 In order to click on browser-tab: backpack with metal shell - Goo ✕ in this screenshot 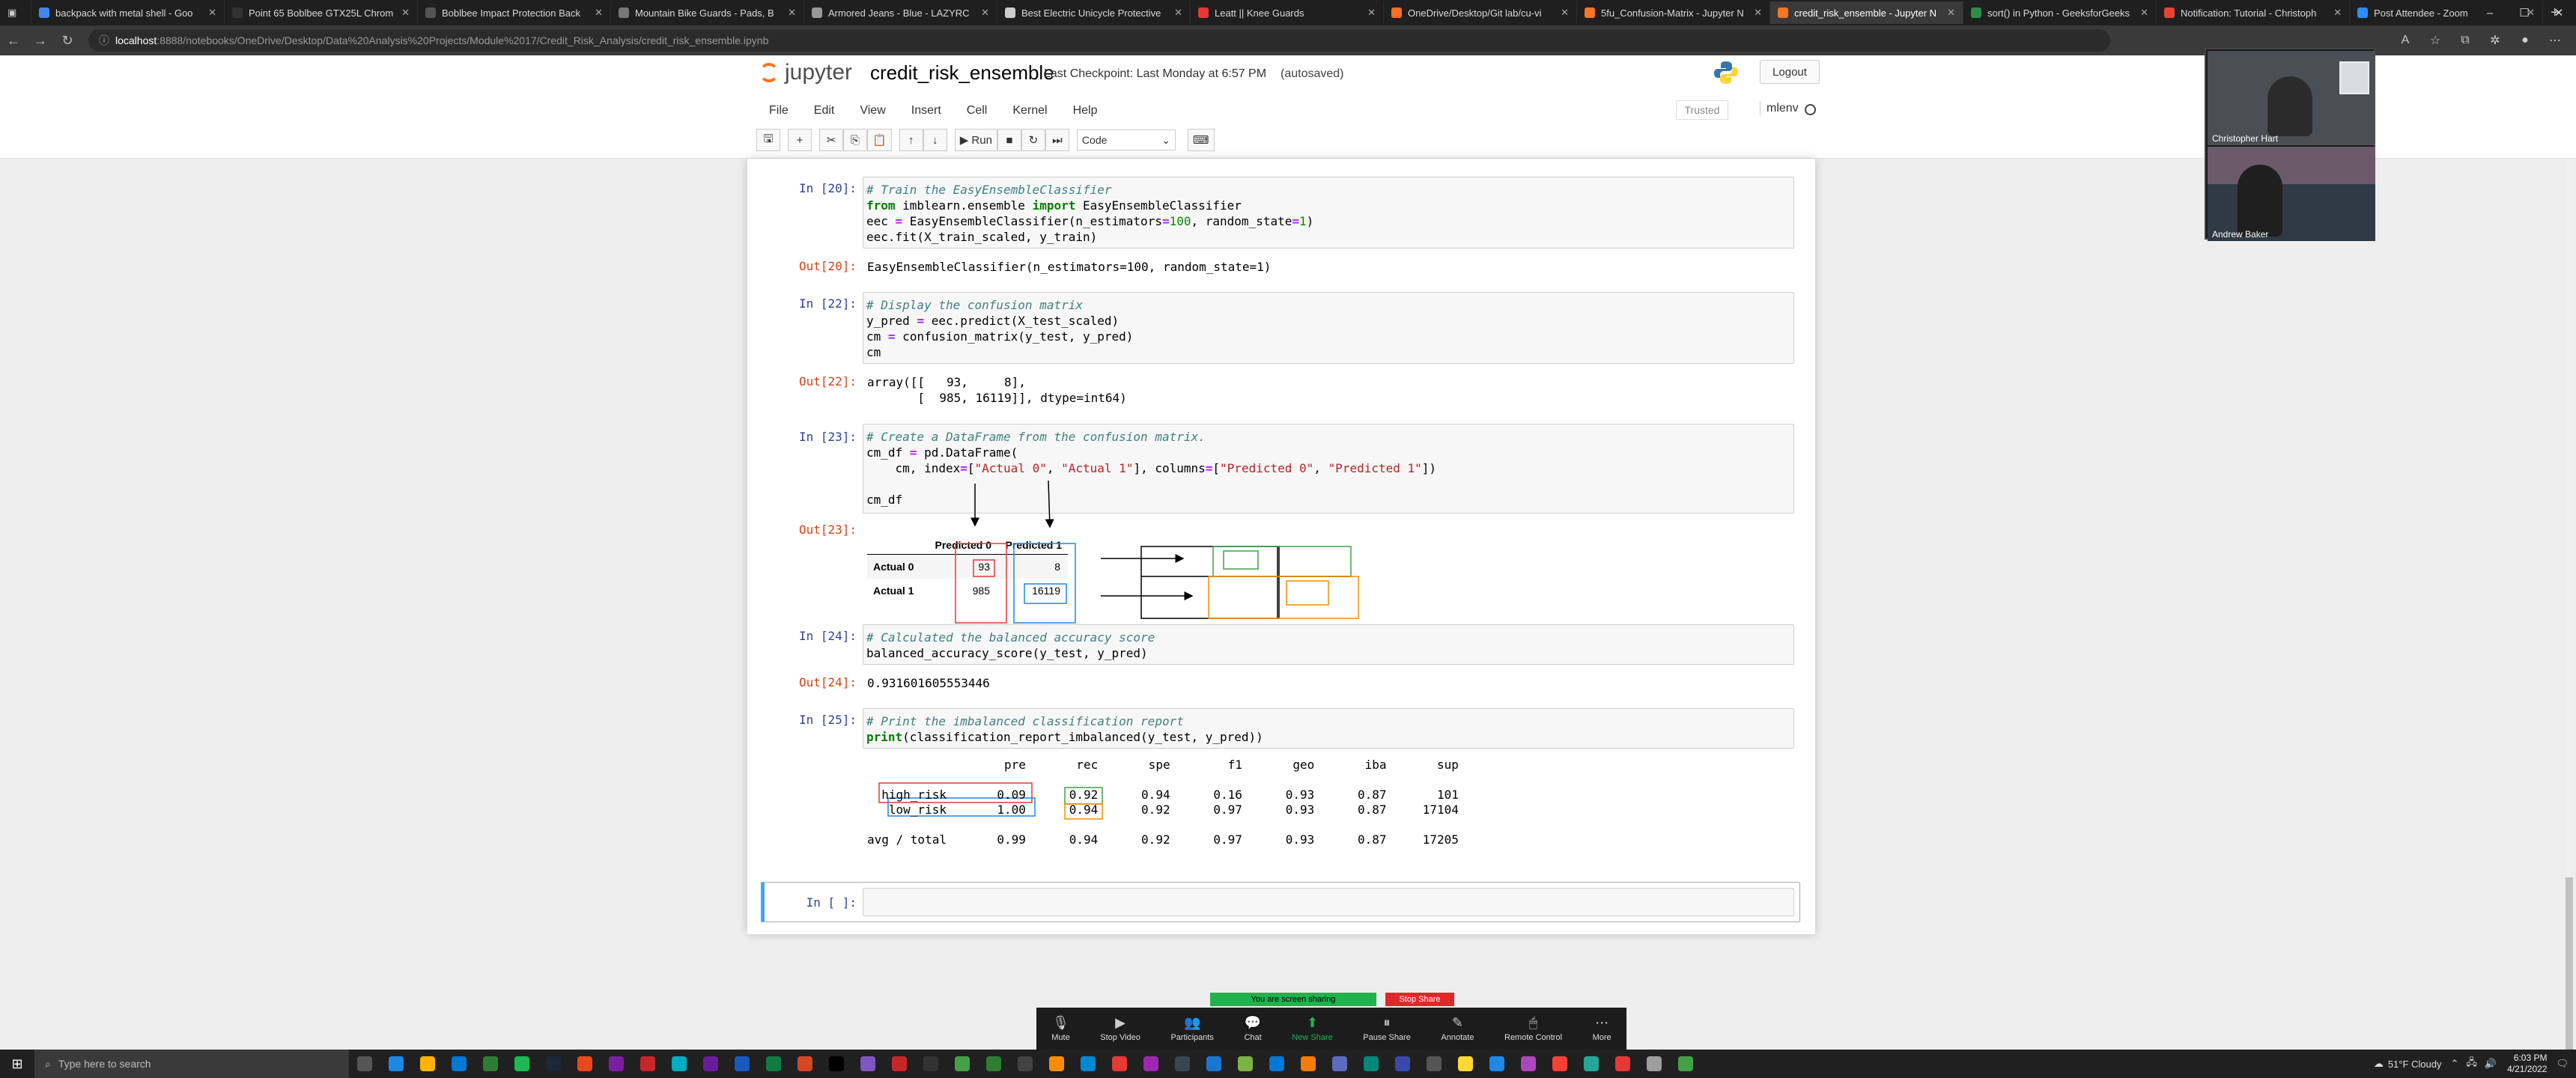, I will do `click(128, 12)`.